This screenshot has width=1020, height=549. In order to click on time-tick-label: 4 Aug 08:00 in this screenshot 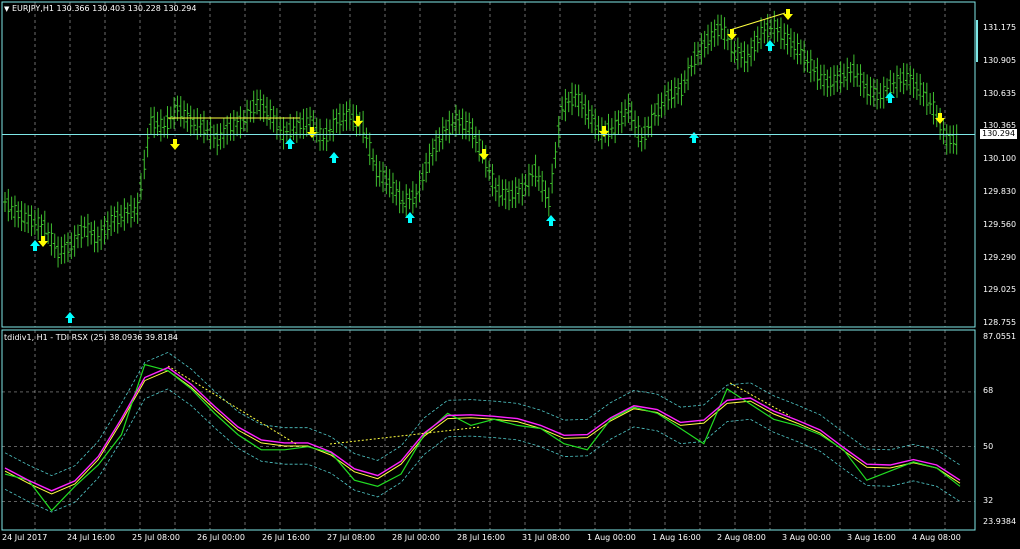, I will do `click(936, 537)`.